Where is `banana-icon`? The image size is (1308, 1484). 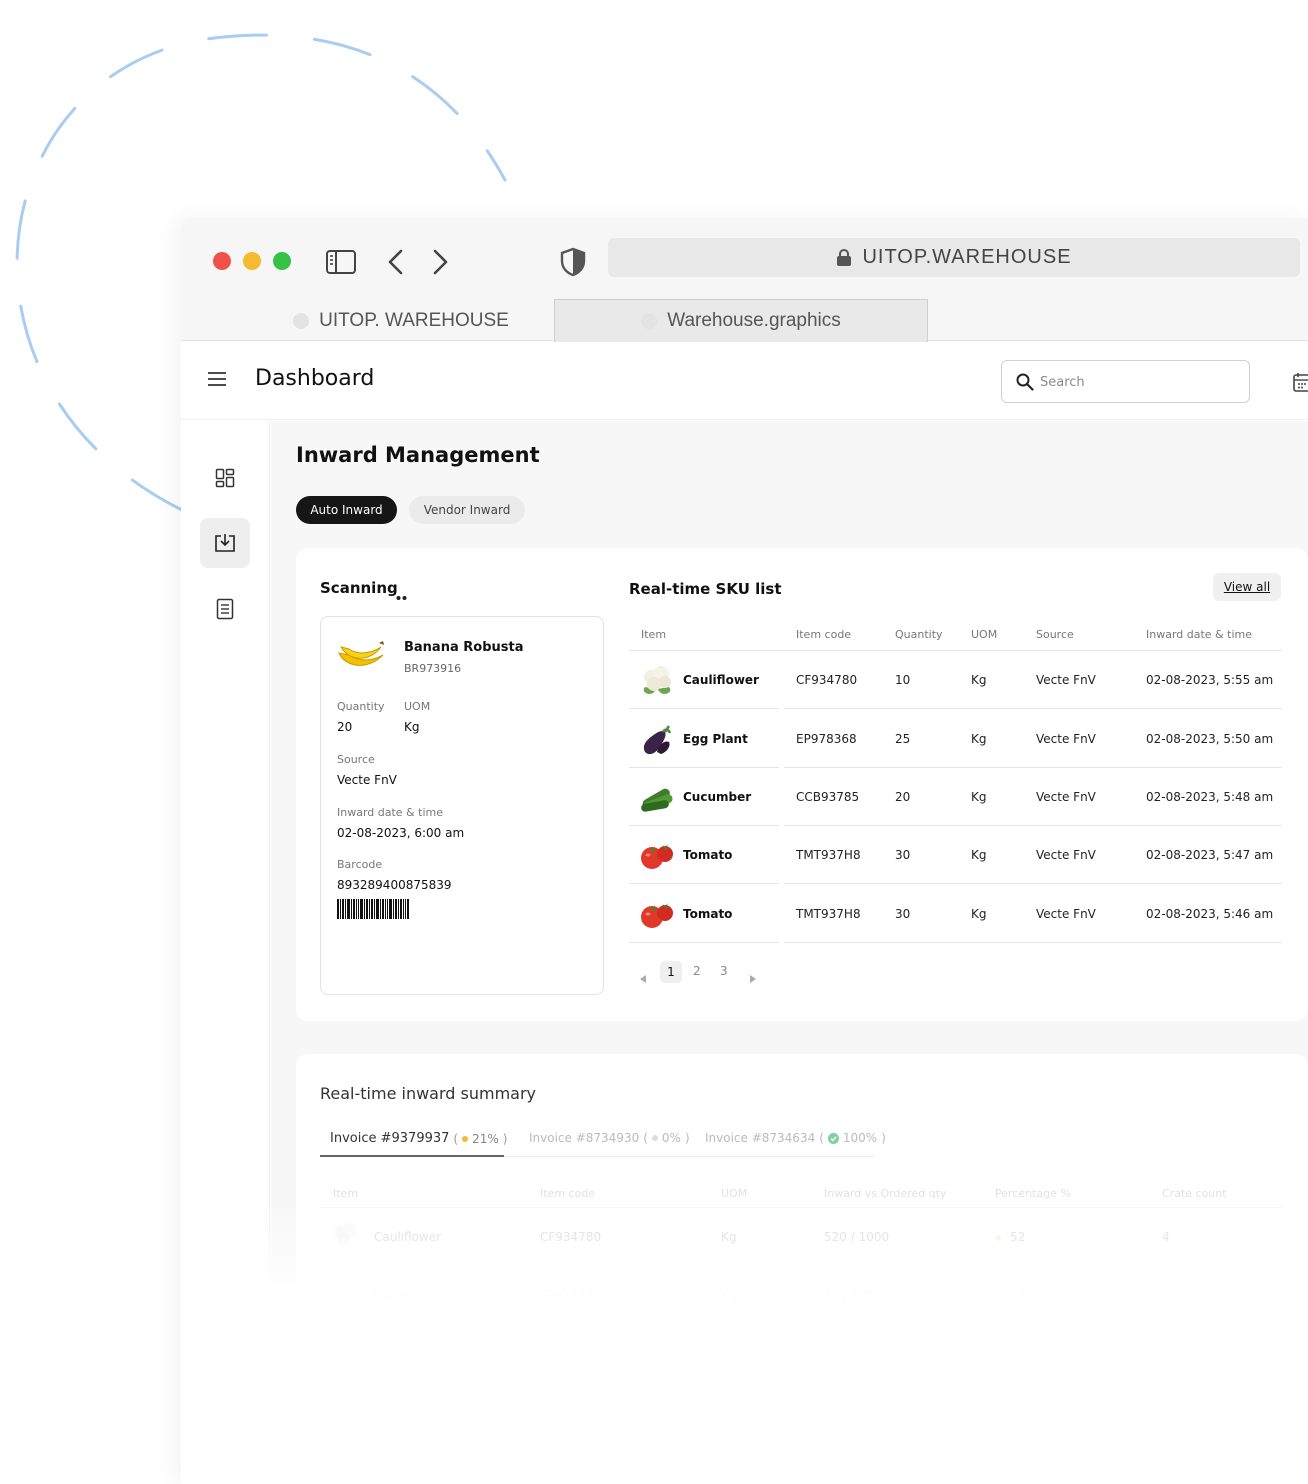
banana-icon is located at coordinates (361, 653).